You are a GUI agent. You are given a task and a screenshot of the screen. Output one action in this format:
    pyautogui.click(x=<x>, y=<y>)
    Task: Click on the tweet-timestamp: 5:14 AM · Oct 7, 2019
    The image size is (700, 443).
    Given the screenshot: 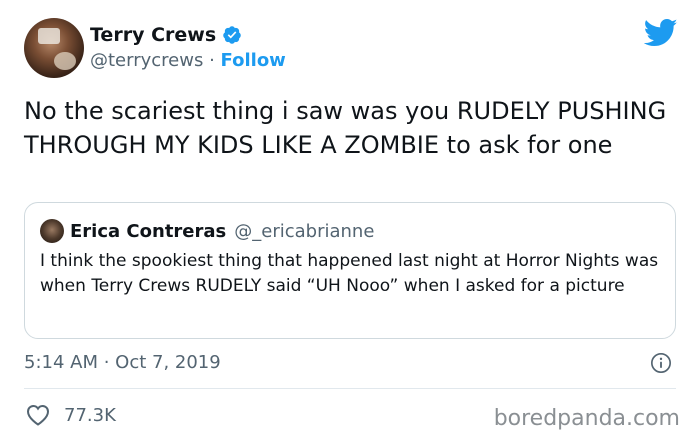 What is the action you would take?
    pyautogui.click(x=122, y=362)
    